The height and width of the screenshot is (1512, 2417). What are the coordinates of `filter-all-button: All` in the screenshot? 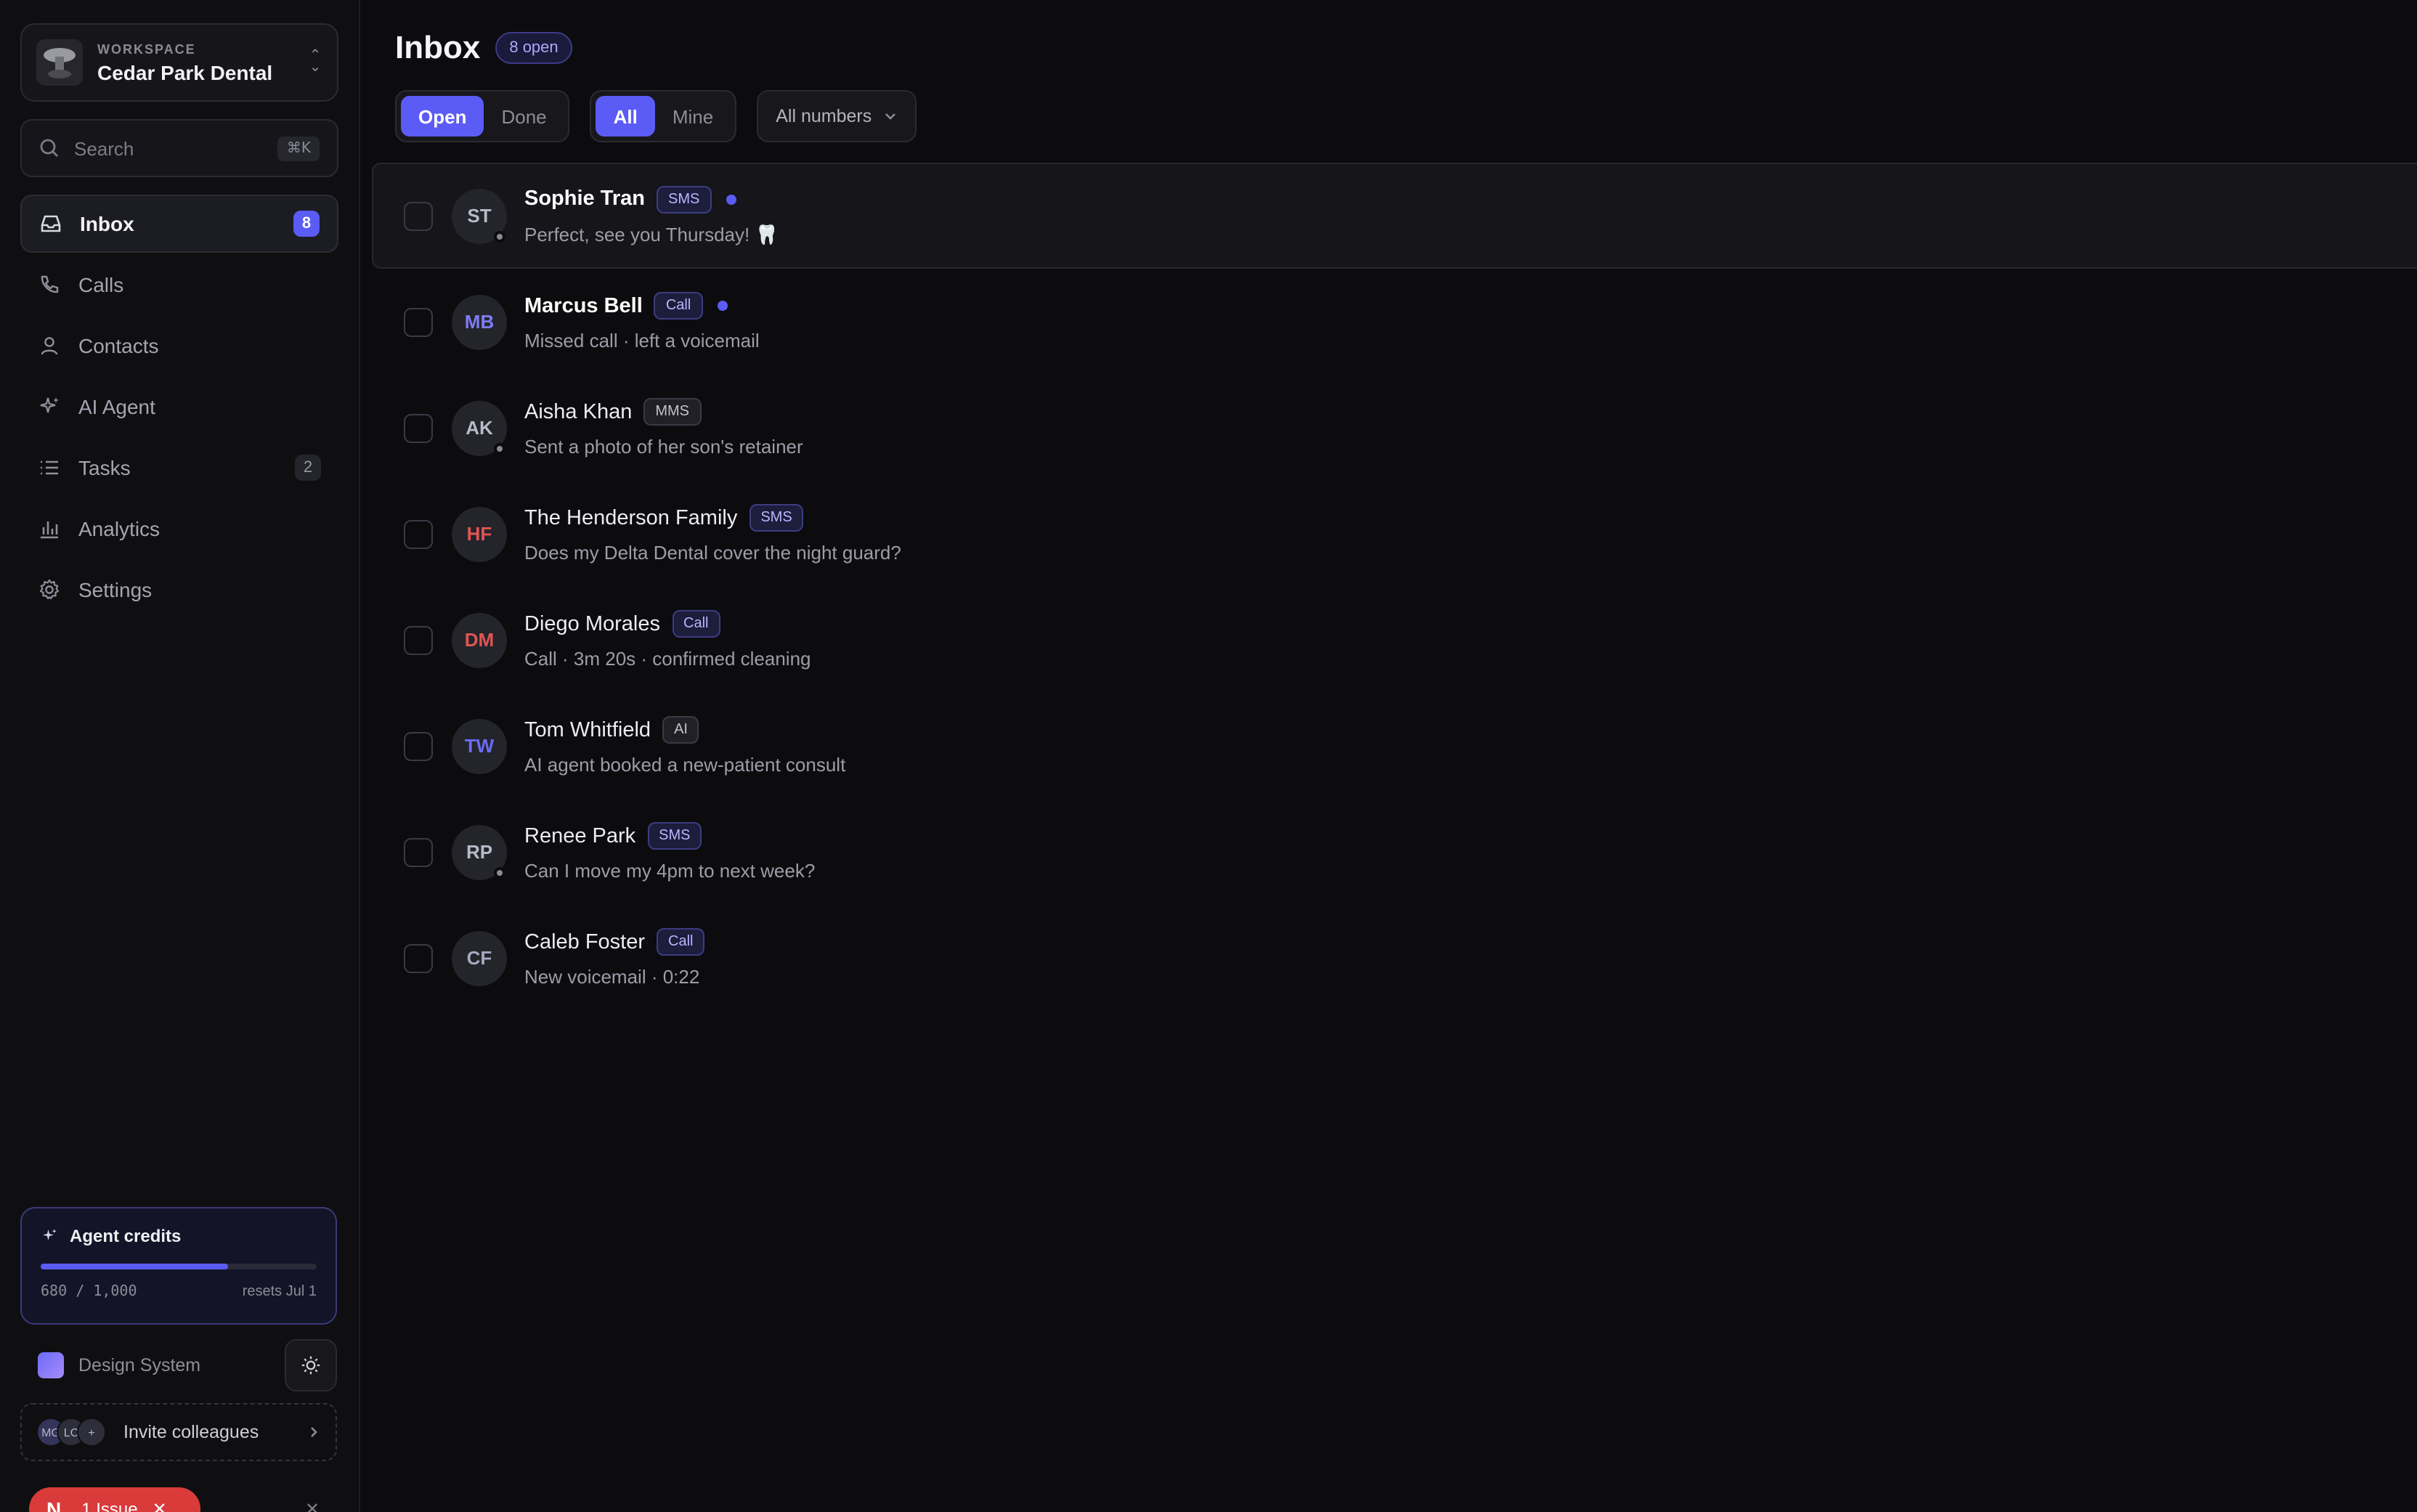 It's located at (625, 116).